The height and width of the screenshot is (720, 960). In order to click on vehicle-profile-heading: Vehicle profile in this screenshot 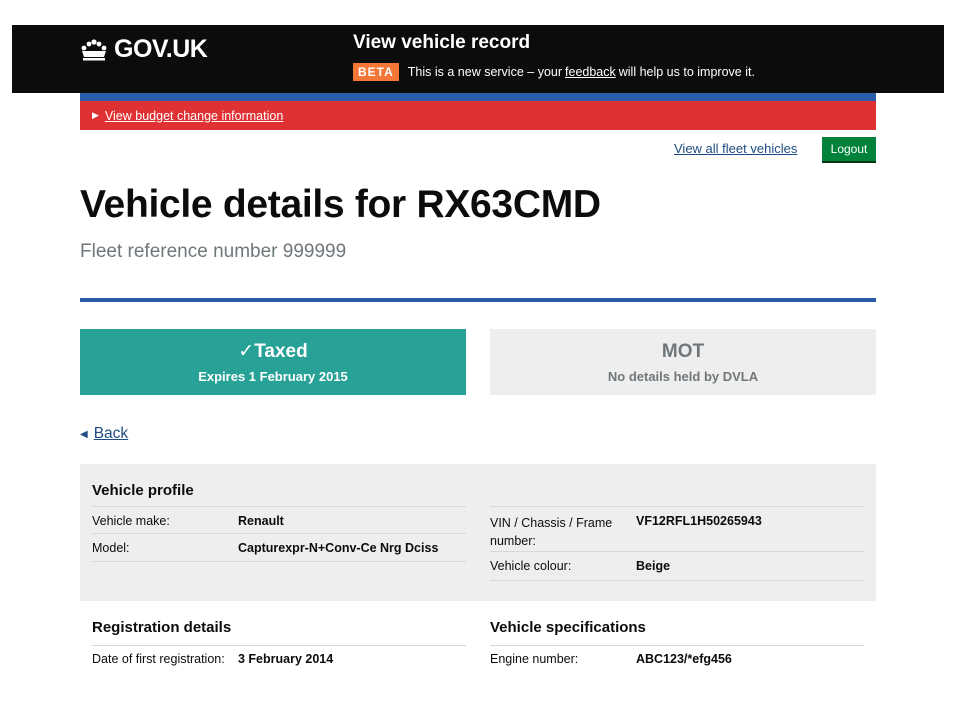, I will do `click(143, 490)`.